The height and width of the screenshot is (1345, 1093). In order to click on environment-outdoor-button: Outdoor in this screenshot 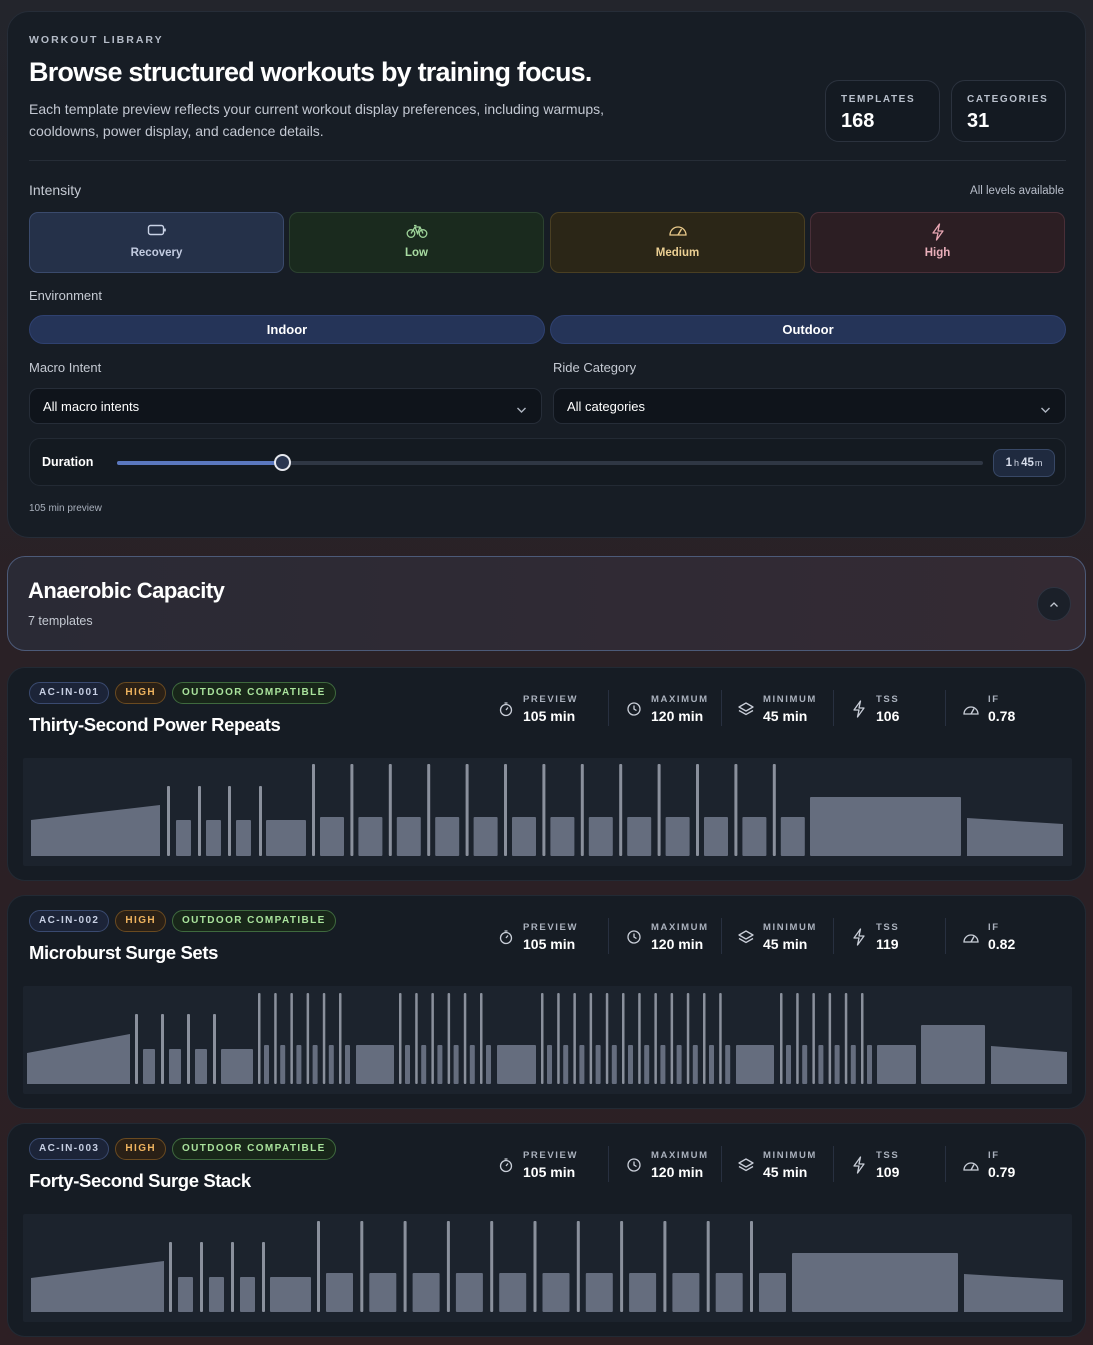, I will do `click(808, 329)`.